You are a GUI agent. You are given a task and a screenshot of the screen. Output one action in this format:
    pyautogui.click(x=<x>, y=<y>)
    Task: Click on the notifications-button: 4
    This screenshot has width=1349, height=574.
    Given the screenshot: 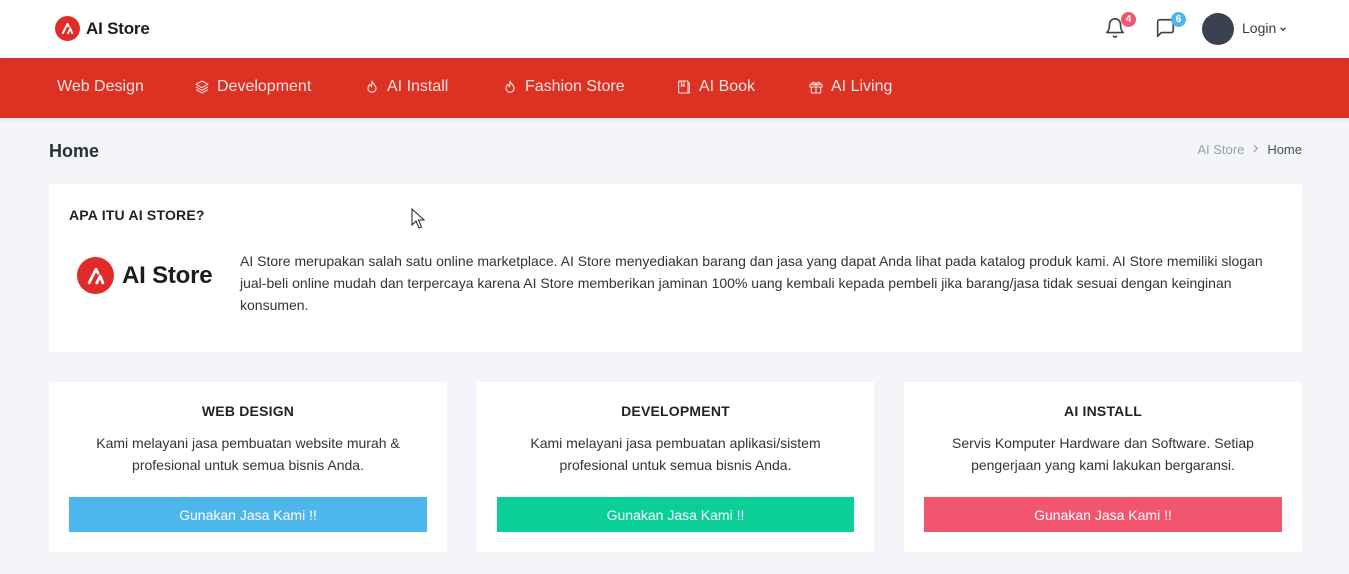 What is the action you would take?
    pyautogui.click(x=1120, y=28)
    